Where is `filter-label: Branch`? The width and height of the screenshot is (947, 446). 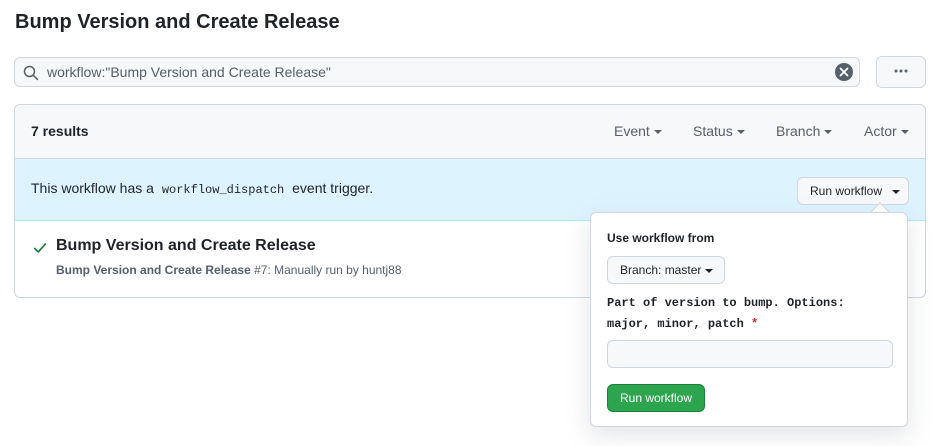
filter-label: Branch is located at coordinates (798, 131).